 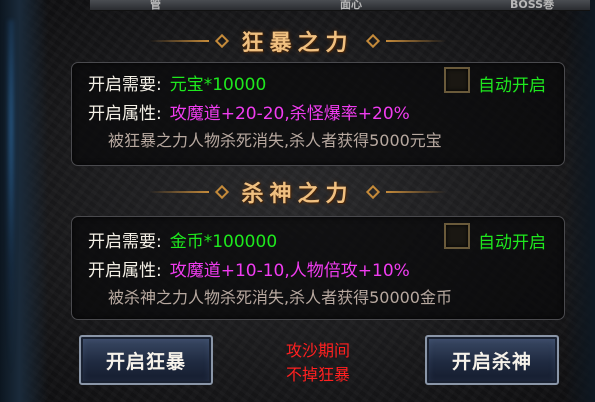 I want to click on slay-attr-value: 攻魔道+10-10,人物倍攻+10%, so click(x=289, y=270).